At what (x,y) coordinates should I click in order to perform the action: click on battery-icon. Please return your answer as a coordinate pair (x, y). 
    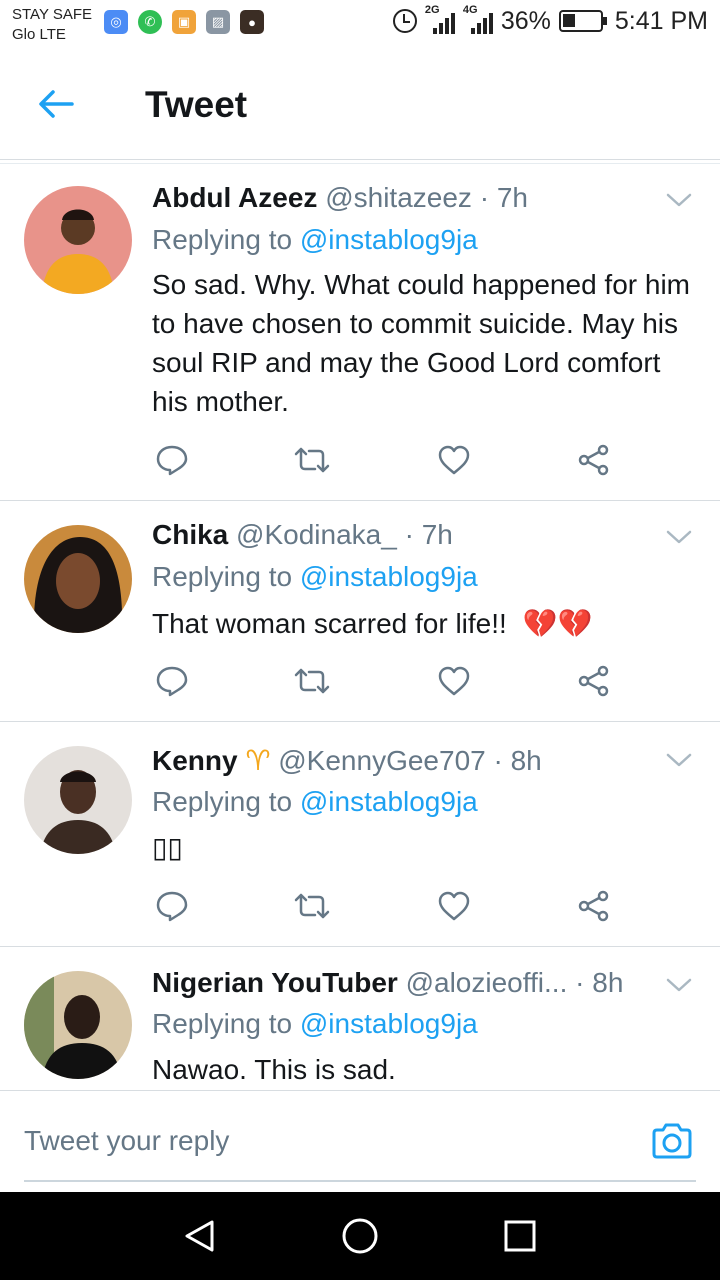
    Looking at the image, I should click on (582, 21).